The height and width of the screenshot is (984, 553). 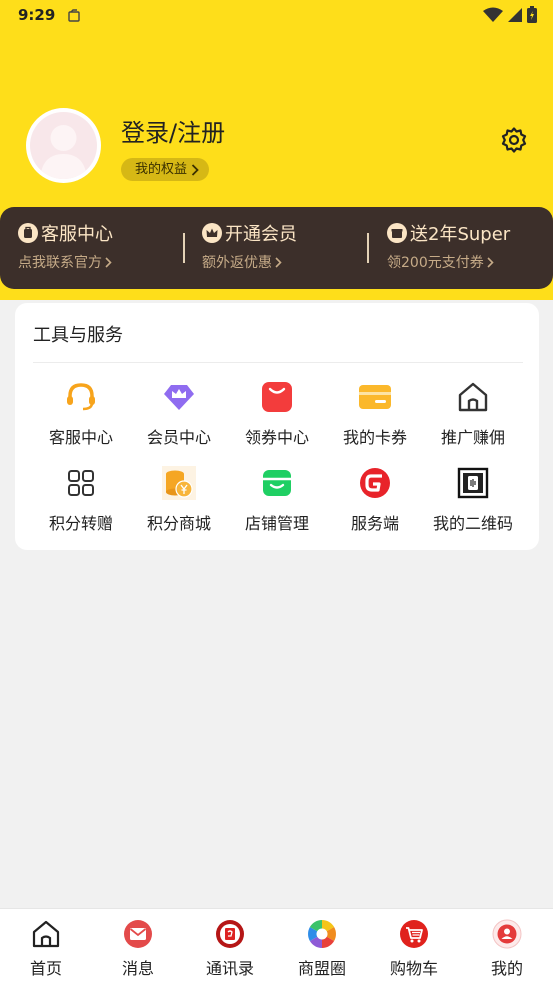 What do you see at coordinates (179, 506) in the screenshot?
I see `tool-points-mall: 积分商城` at bounding box center [179, 506].